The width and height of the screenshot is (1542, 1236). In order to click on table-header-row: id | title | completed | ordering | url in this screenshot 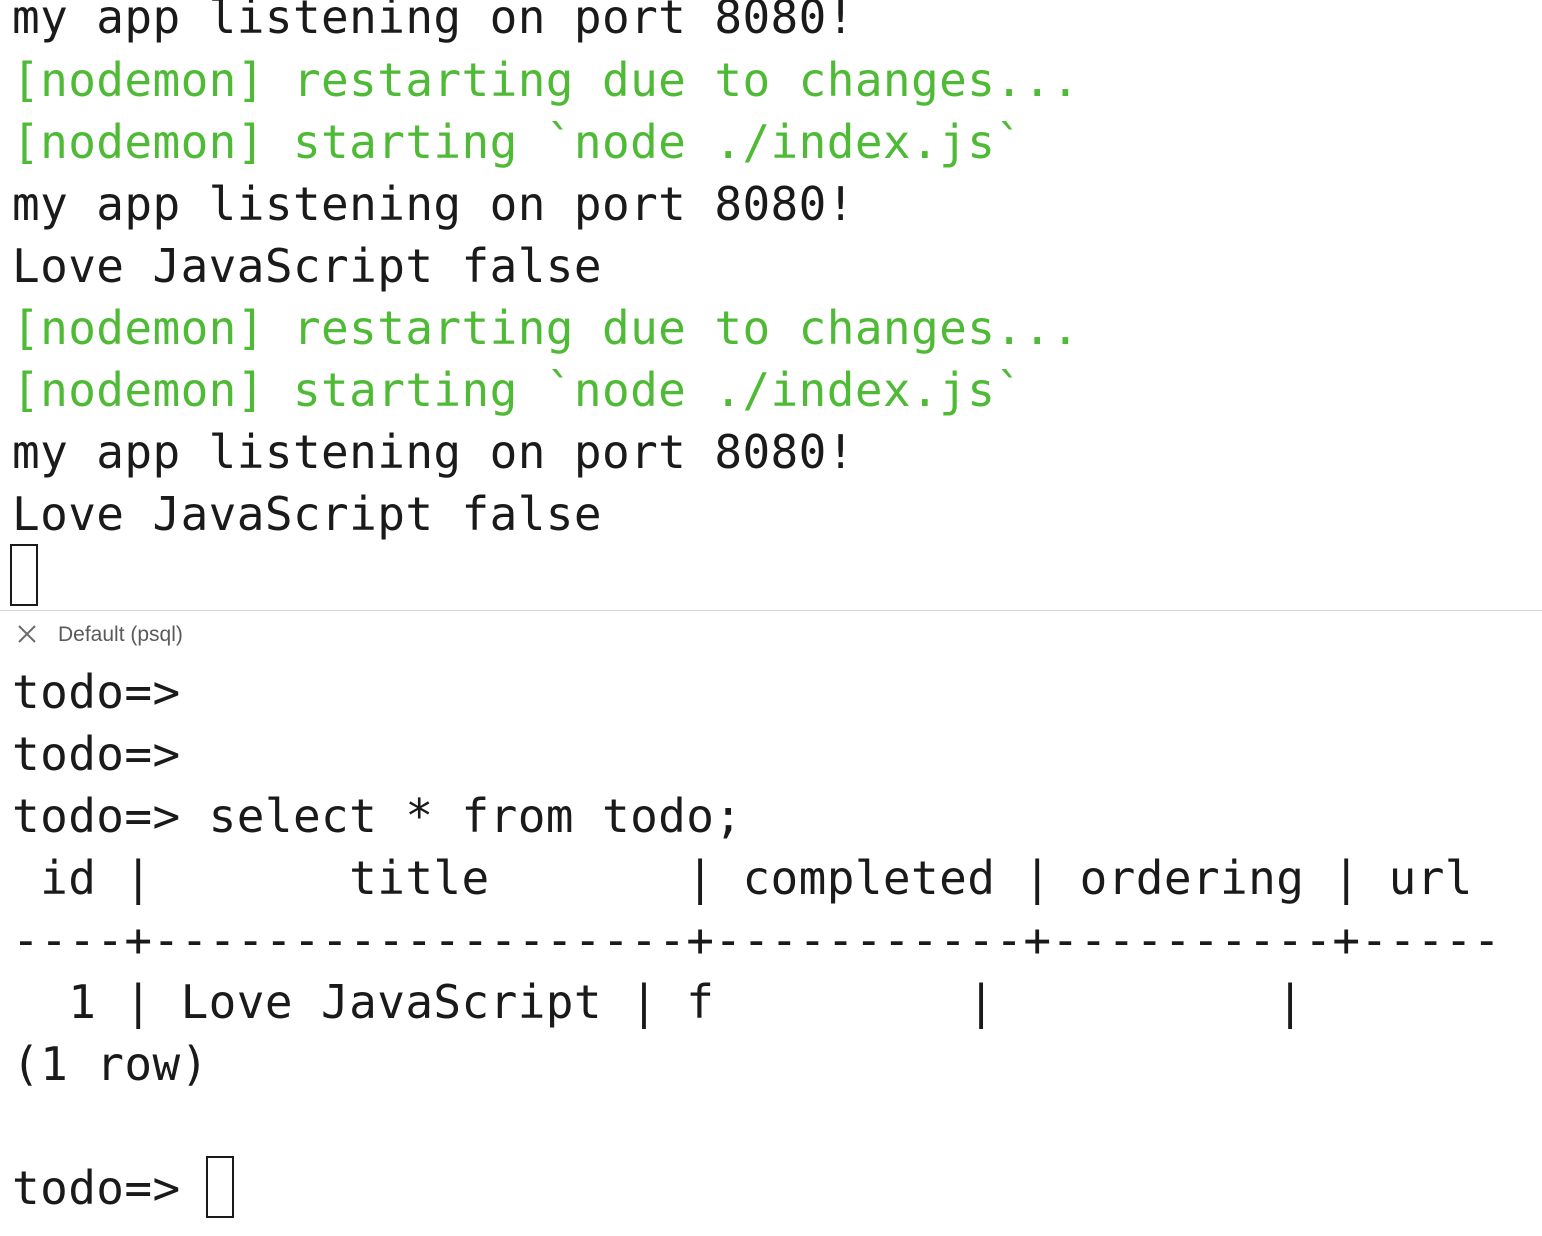, I will do `click(742, 878)`.